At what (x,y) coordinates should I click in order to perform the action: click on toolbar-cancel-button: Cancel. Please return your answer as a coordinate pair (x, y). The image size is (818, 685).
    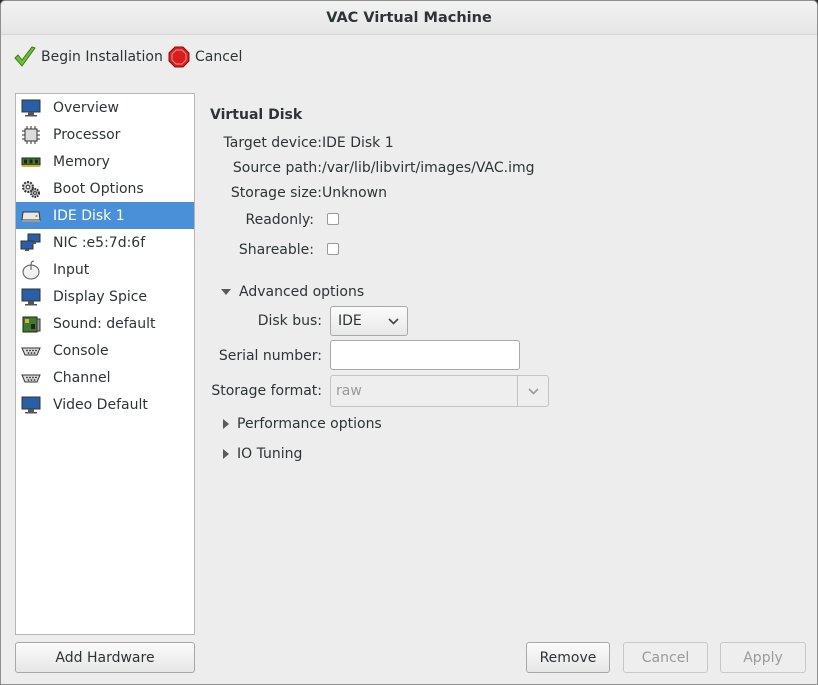
    Looking at the image, I should click on (204, 57).